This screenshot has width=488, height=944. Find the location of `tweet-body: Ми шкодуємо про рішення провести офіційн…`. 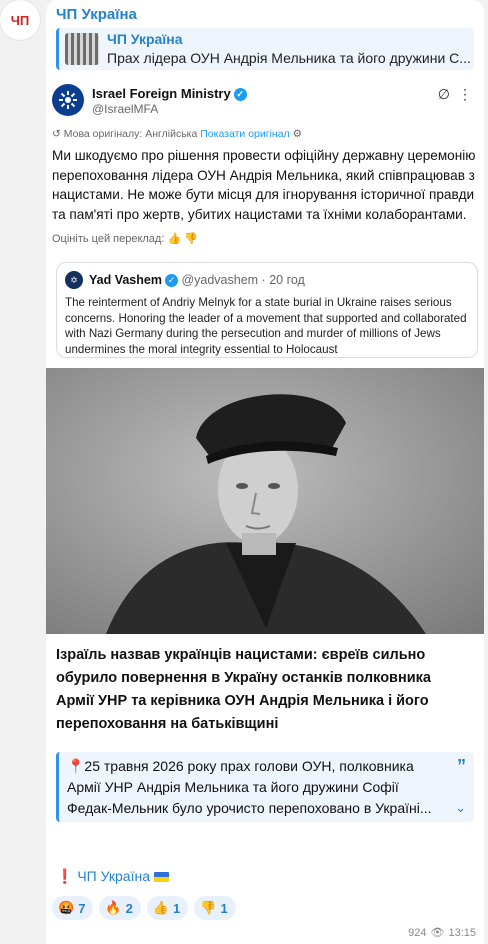

tweet-body: Ми шкодуємо про рішення провести офіційн… is located at coordinates (264, 185).